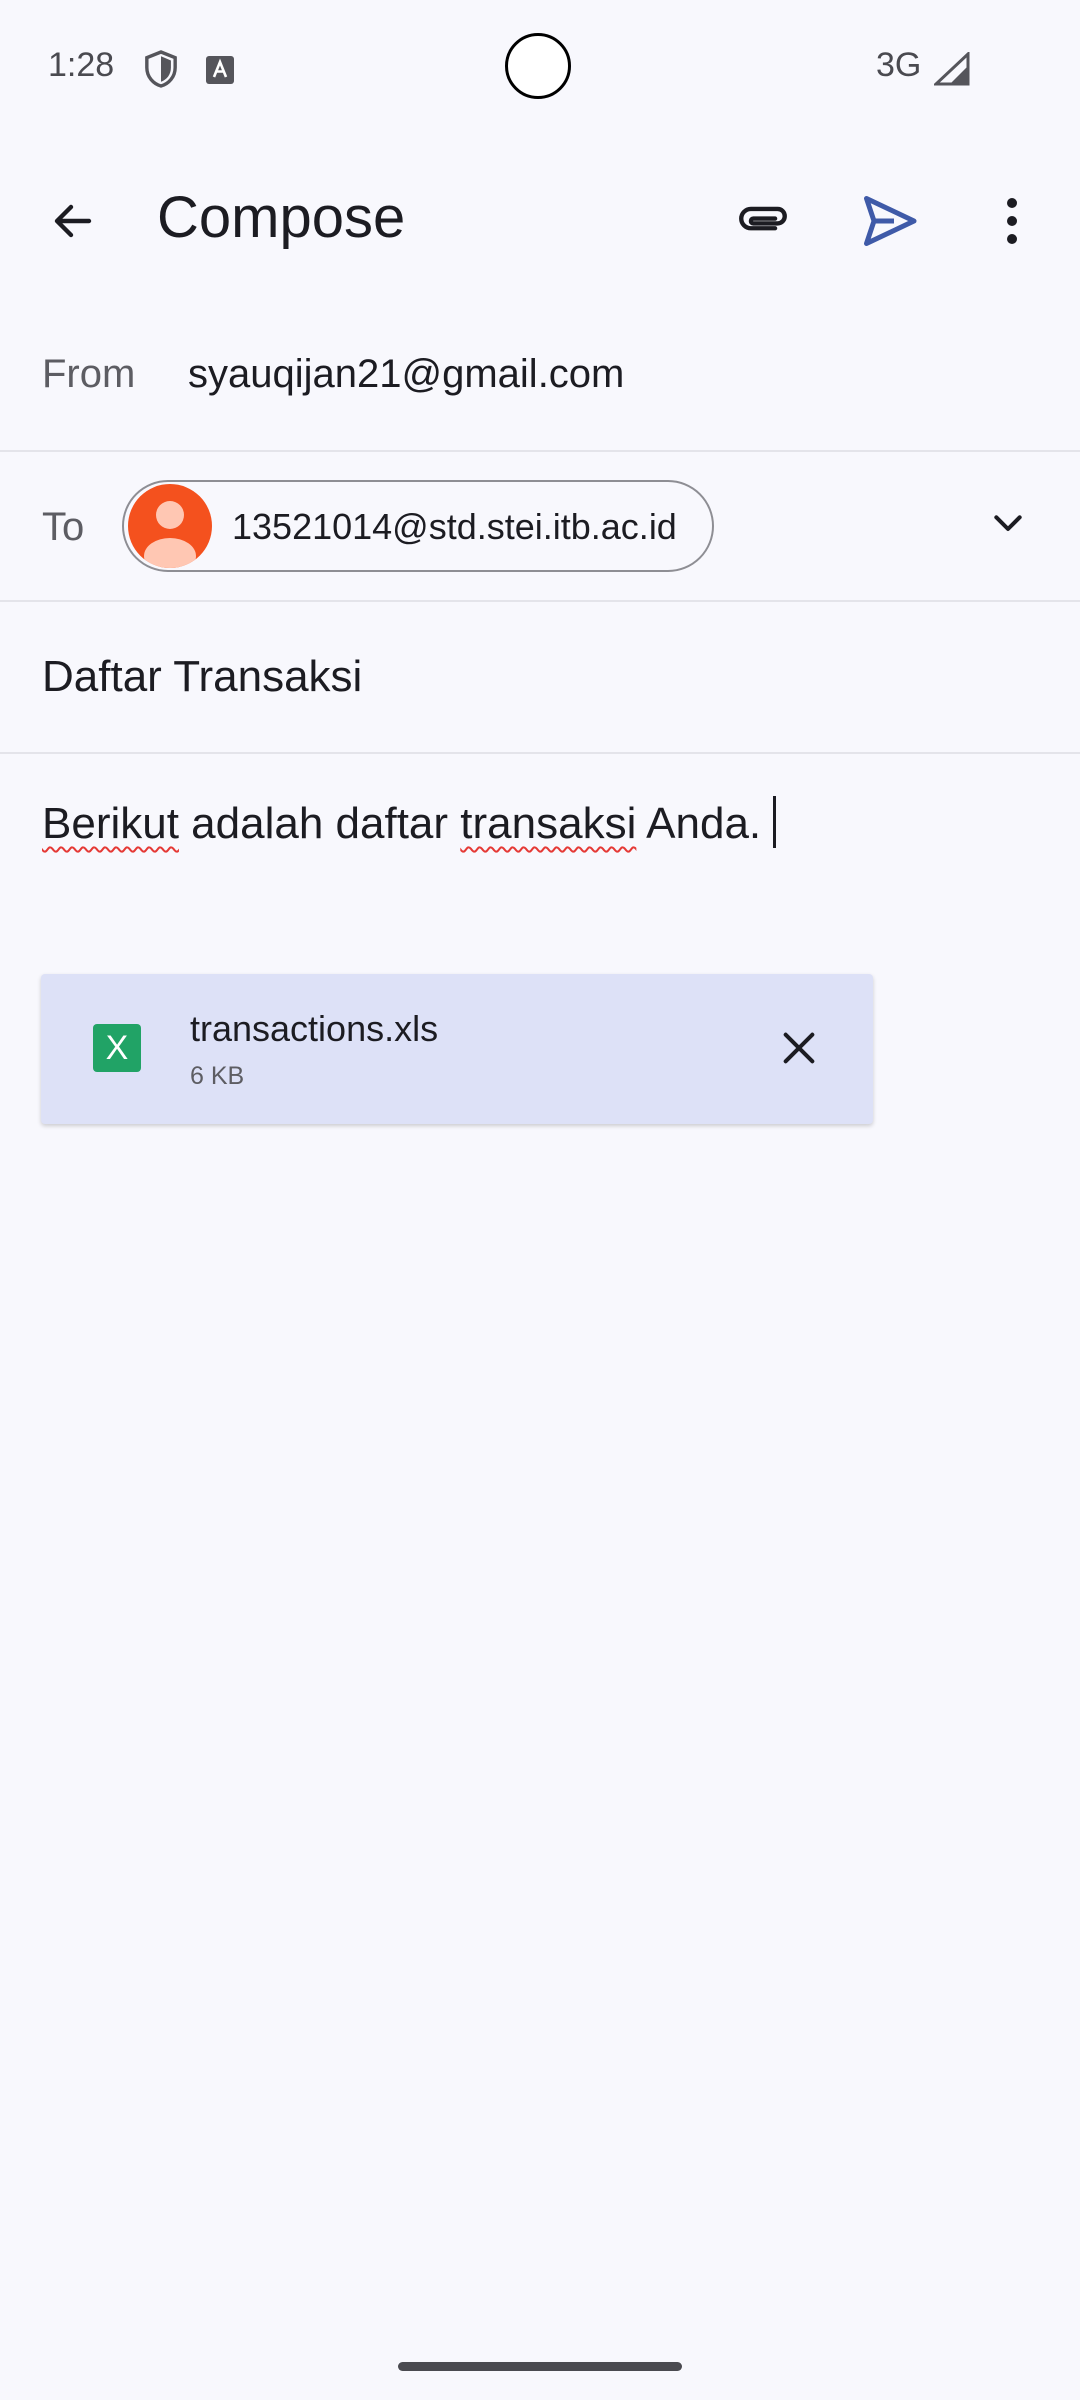 The image size is (1080, 2400). I want to click on home-indicator, so click(540, 2366).